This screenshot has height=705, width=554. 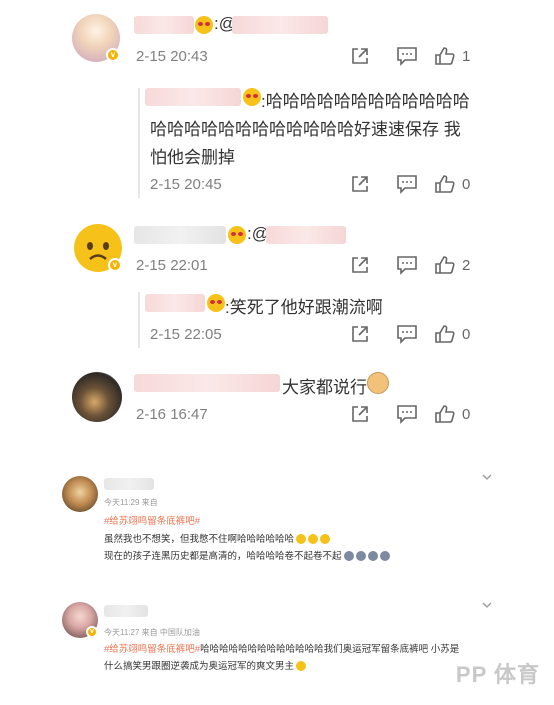 What do you see at coordinates (247, 555) in the screenshot?
I see `post-text-line2: 现在的孩子连黑历史都是高清的，哈哈哈哈卷不起卷不起` at bounding box center [247, 555].